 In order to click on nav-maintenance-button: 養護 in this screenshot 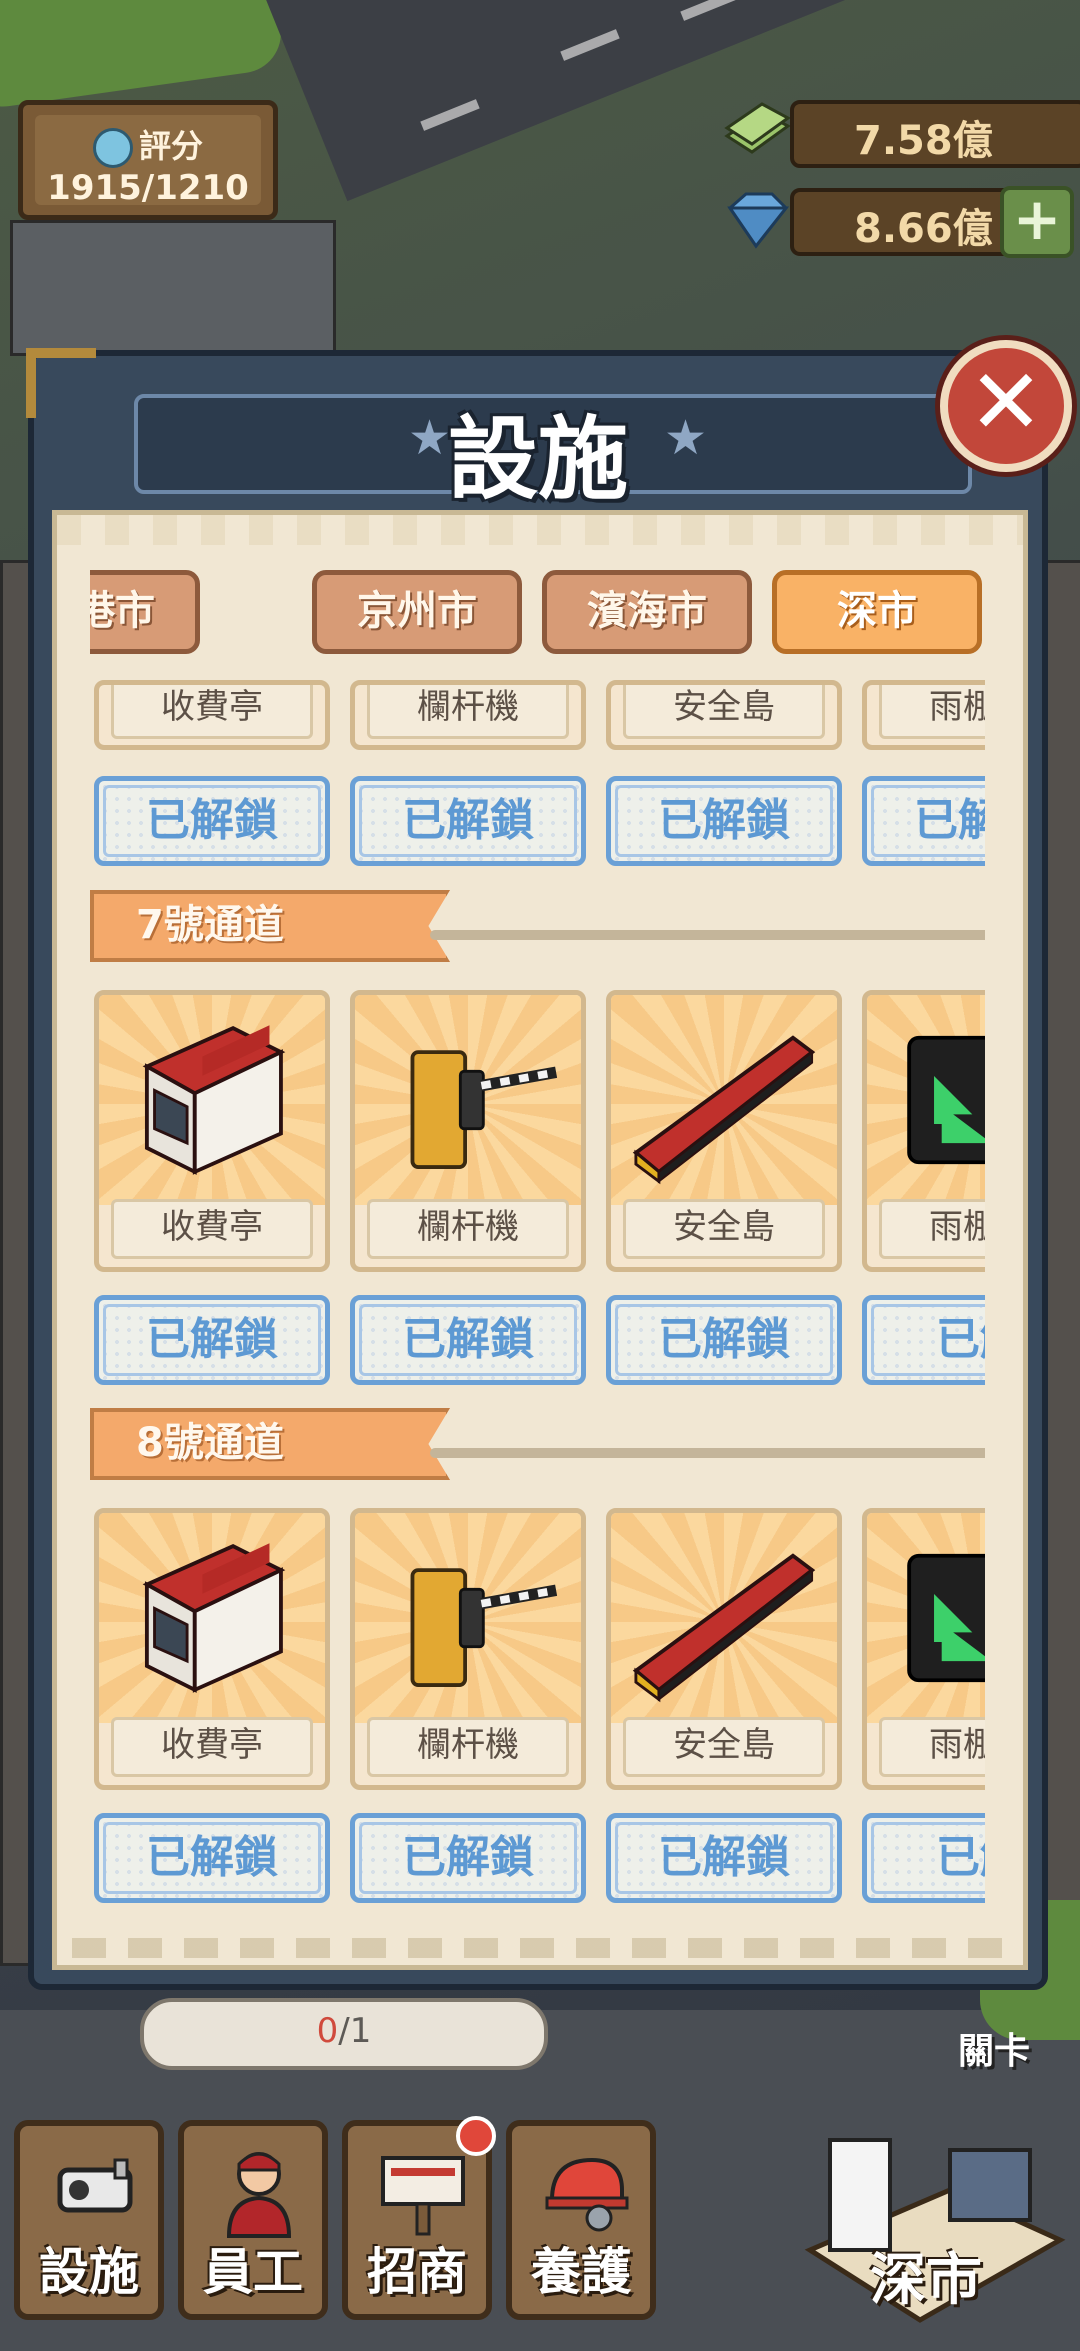, I will do `click(581, 2220)`.